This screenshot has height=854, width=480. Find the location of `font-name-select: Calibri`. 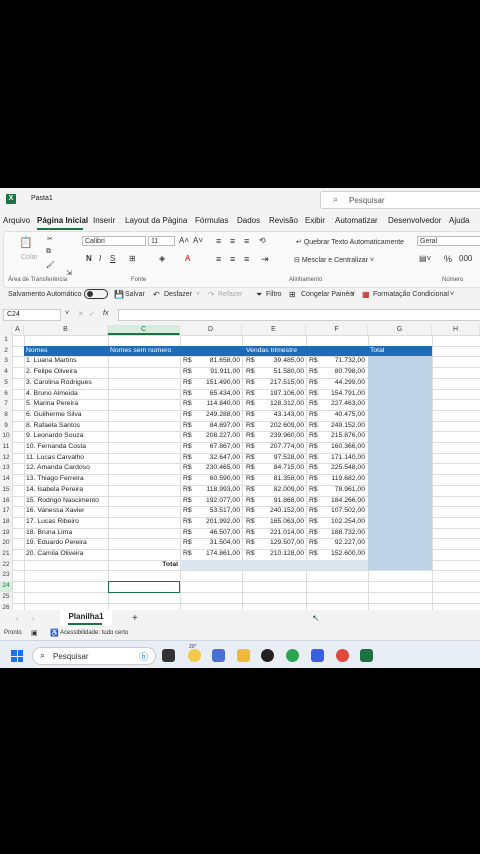

font-name-select: Calibri is located at coordinates (114, 241).